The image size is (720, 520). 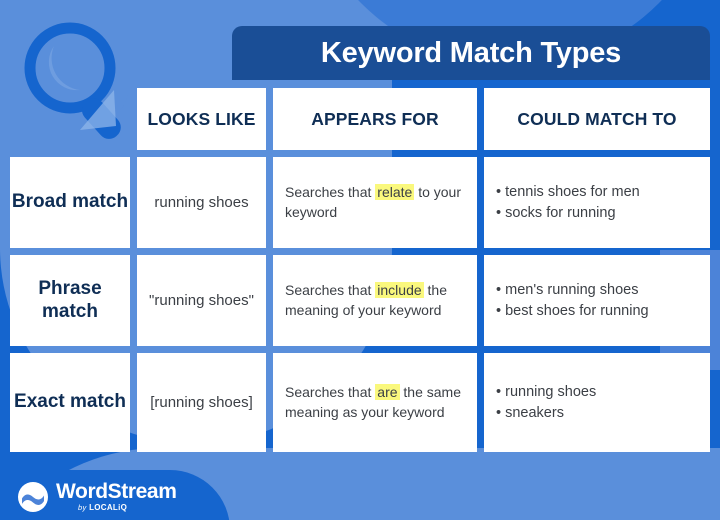 I want to click on table-header-looks-like: LOOKS LIKE, so click(x=201, y=119).